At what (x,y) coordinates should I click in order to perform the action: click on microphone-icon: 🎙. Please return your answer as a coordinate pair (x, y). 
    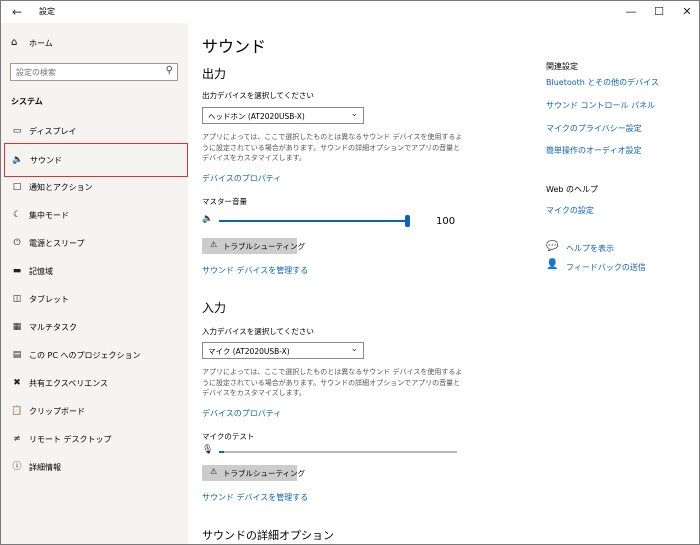
    Looking at the image, I should click on (208, 450).